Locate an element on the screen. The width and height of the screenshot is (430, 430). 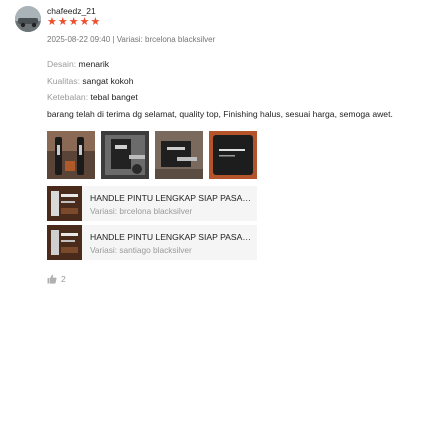
attribute-value: menarik is located at coordinates (94, 64).